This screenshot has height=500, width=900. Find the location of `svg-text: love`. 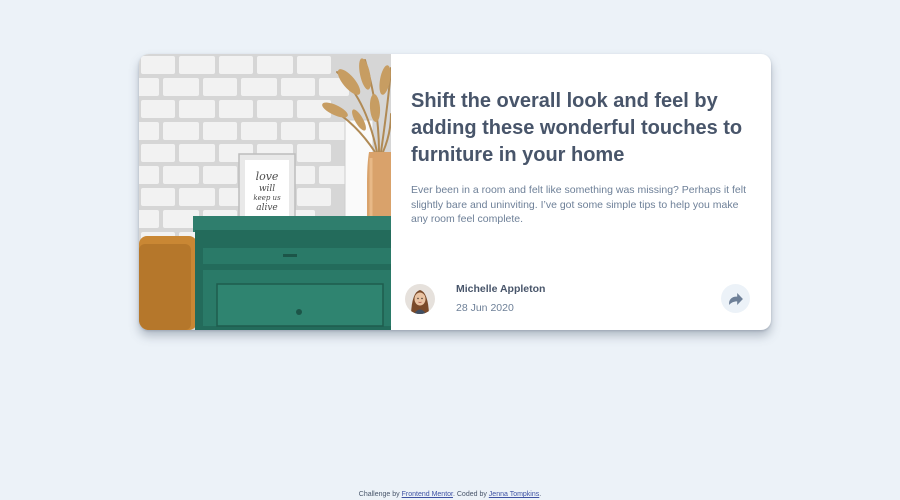

svg-text: love is located at coordinates (267, 176).